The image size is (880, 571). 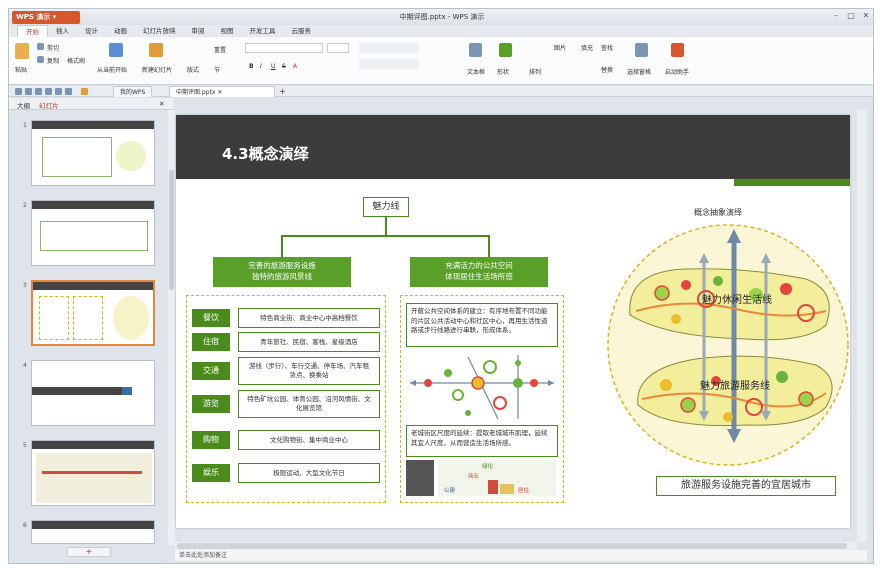 What do you see at coordinates (836, 16) in the screenshot?
I see `minimize-icon: –` at bounding box center [836, 16].